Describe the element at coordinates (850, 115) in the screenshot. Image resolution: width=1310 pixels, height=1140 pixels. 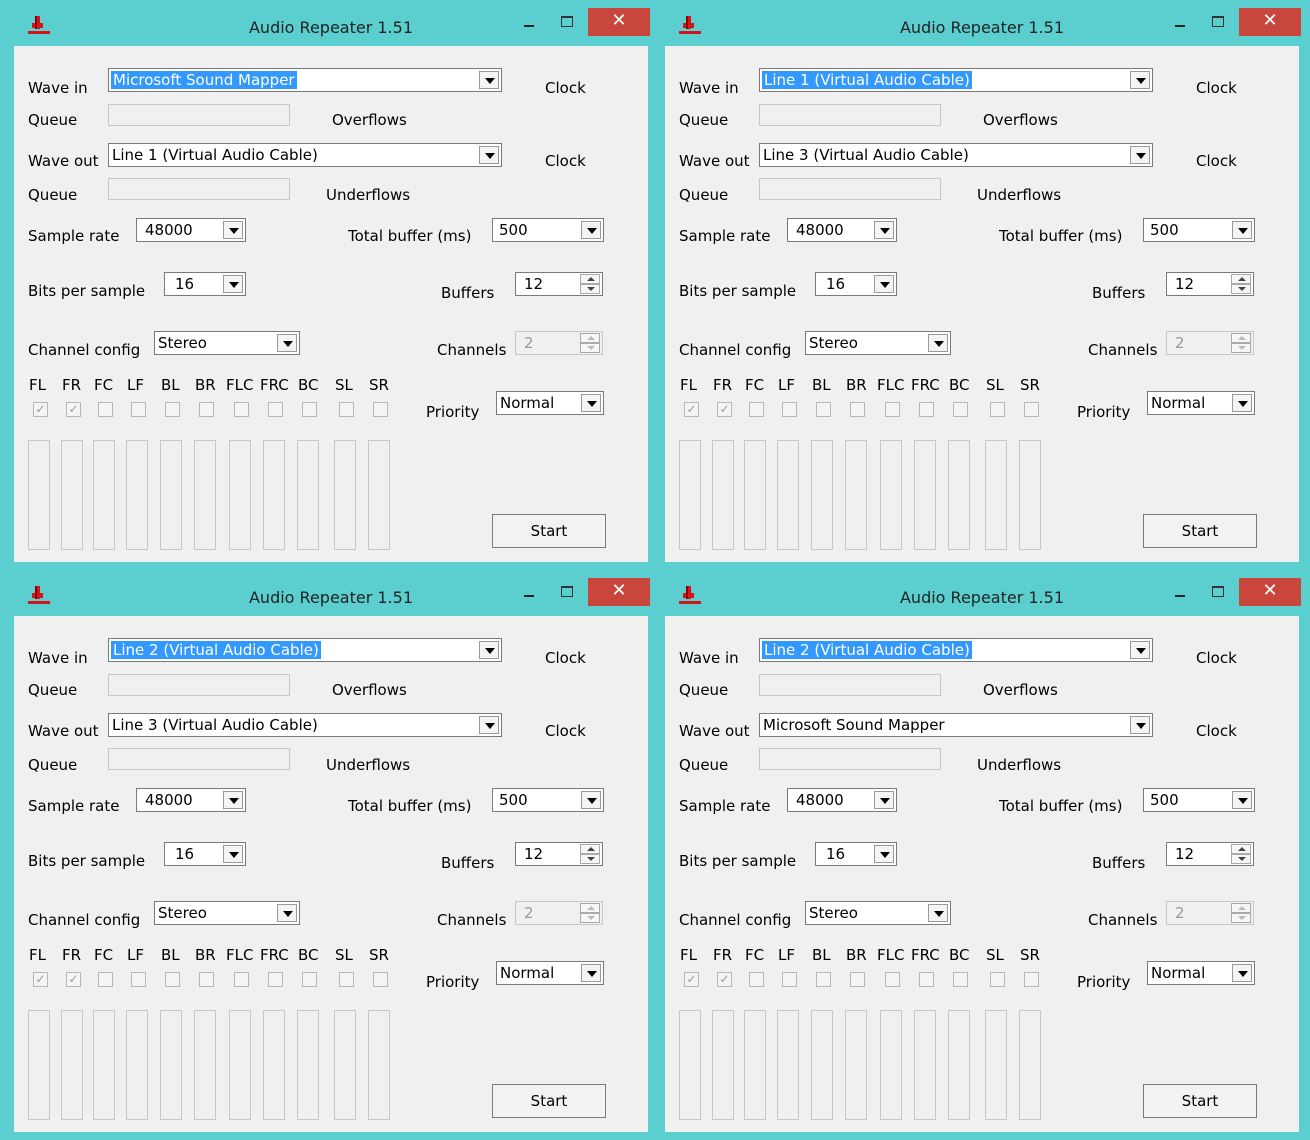
I see `wave-in-queue-meter` at that location.